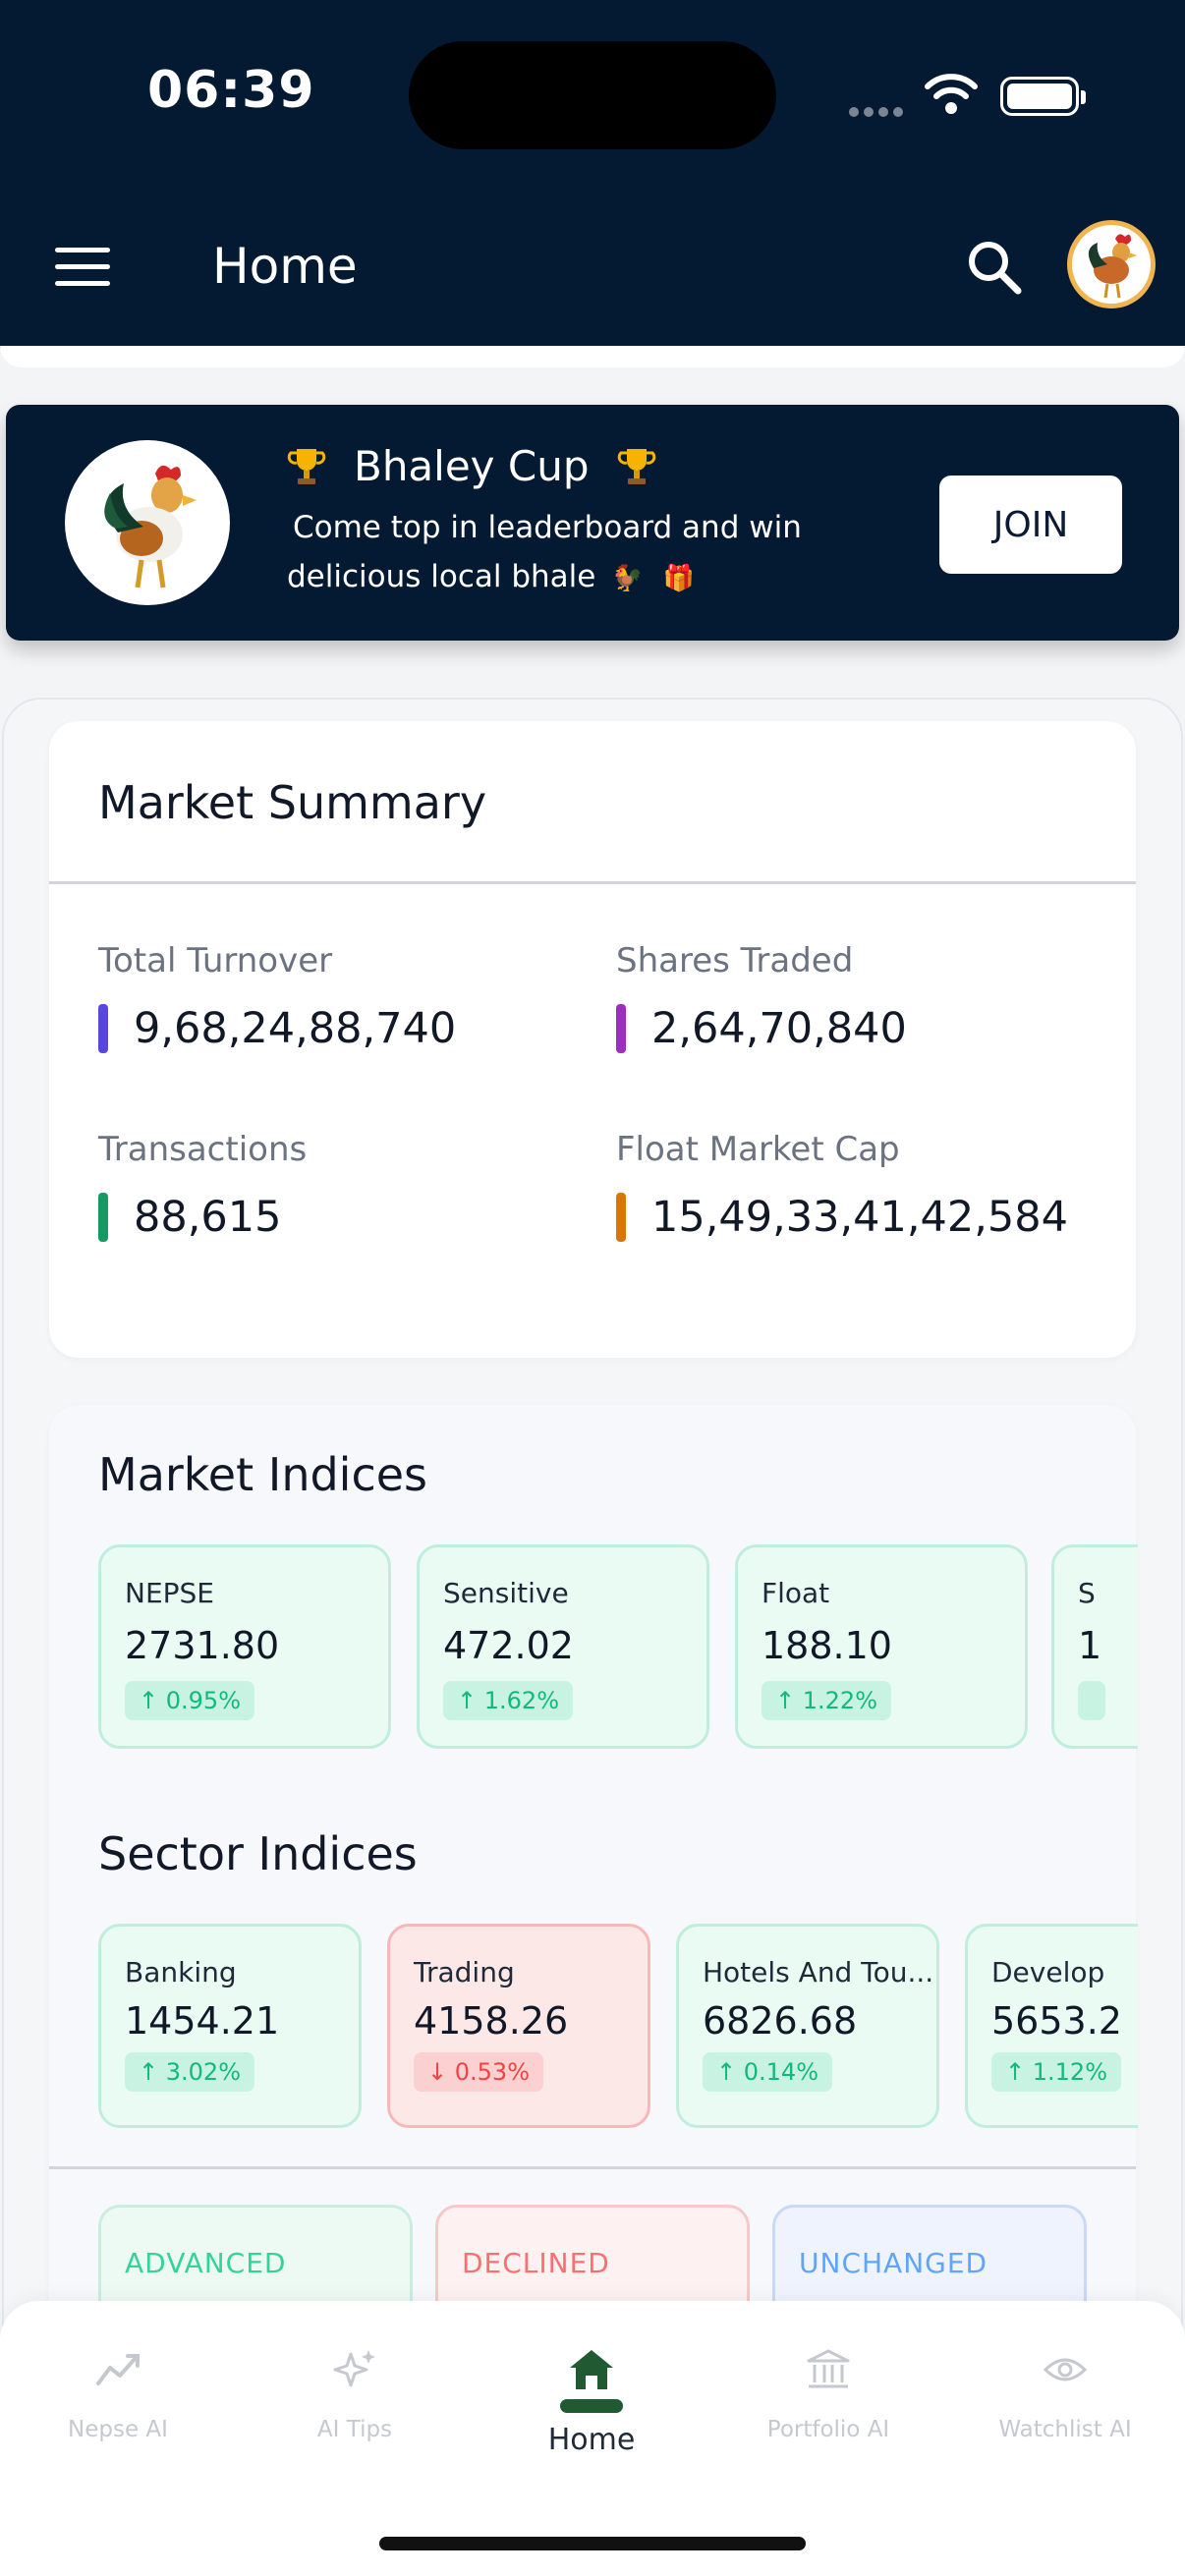  What do you see at coordinates (118, 2369) in the screenshot?
I see `trend-line-icon` at bounding box center [118, 2369].